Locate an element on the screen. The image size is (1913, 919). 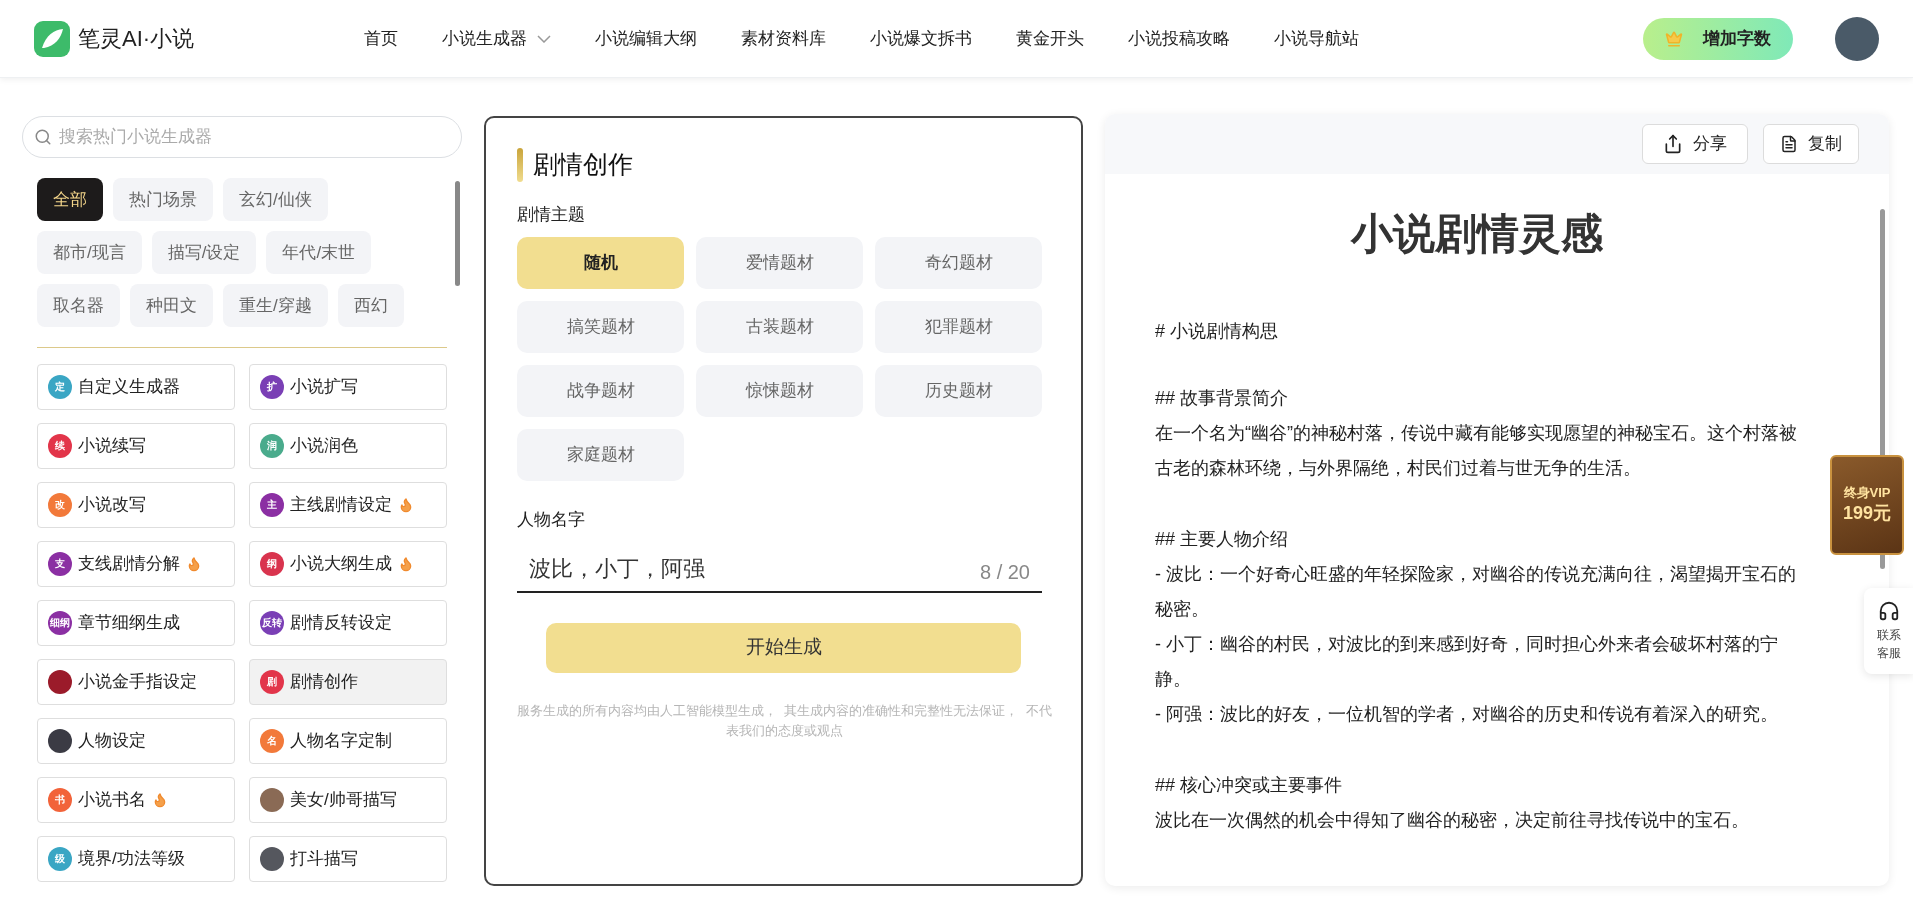
tool-badge-icon: 书 is located at coordinates (60, 800).